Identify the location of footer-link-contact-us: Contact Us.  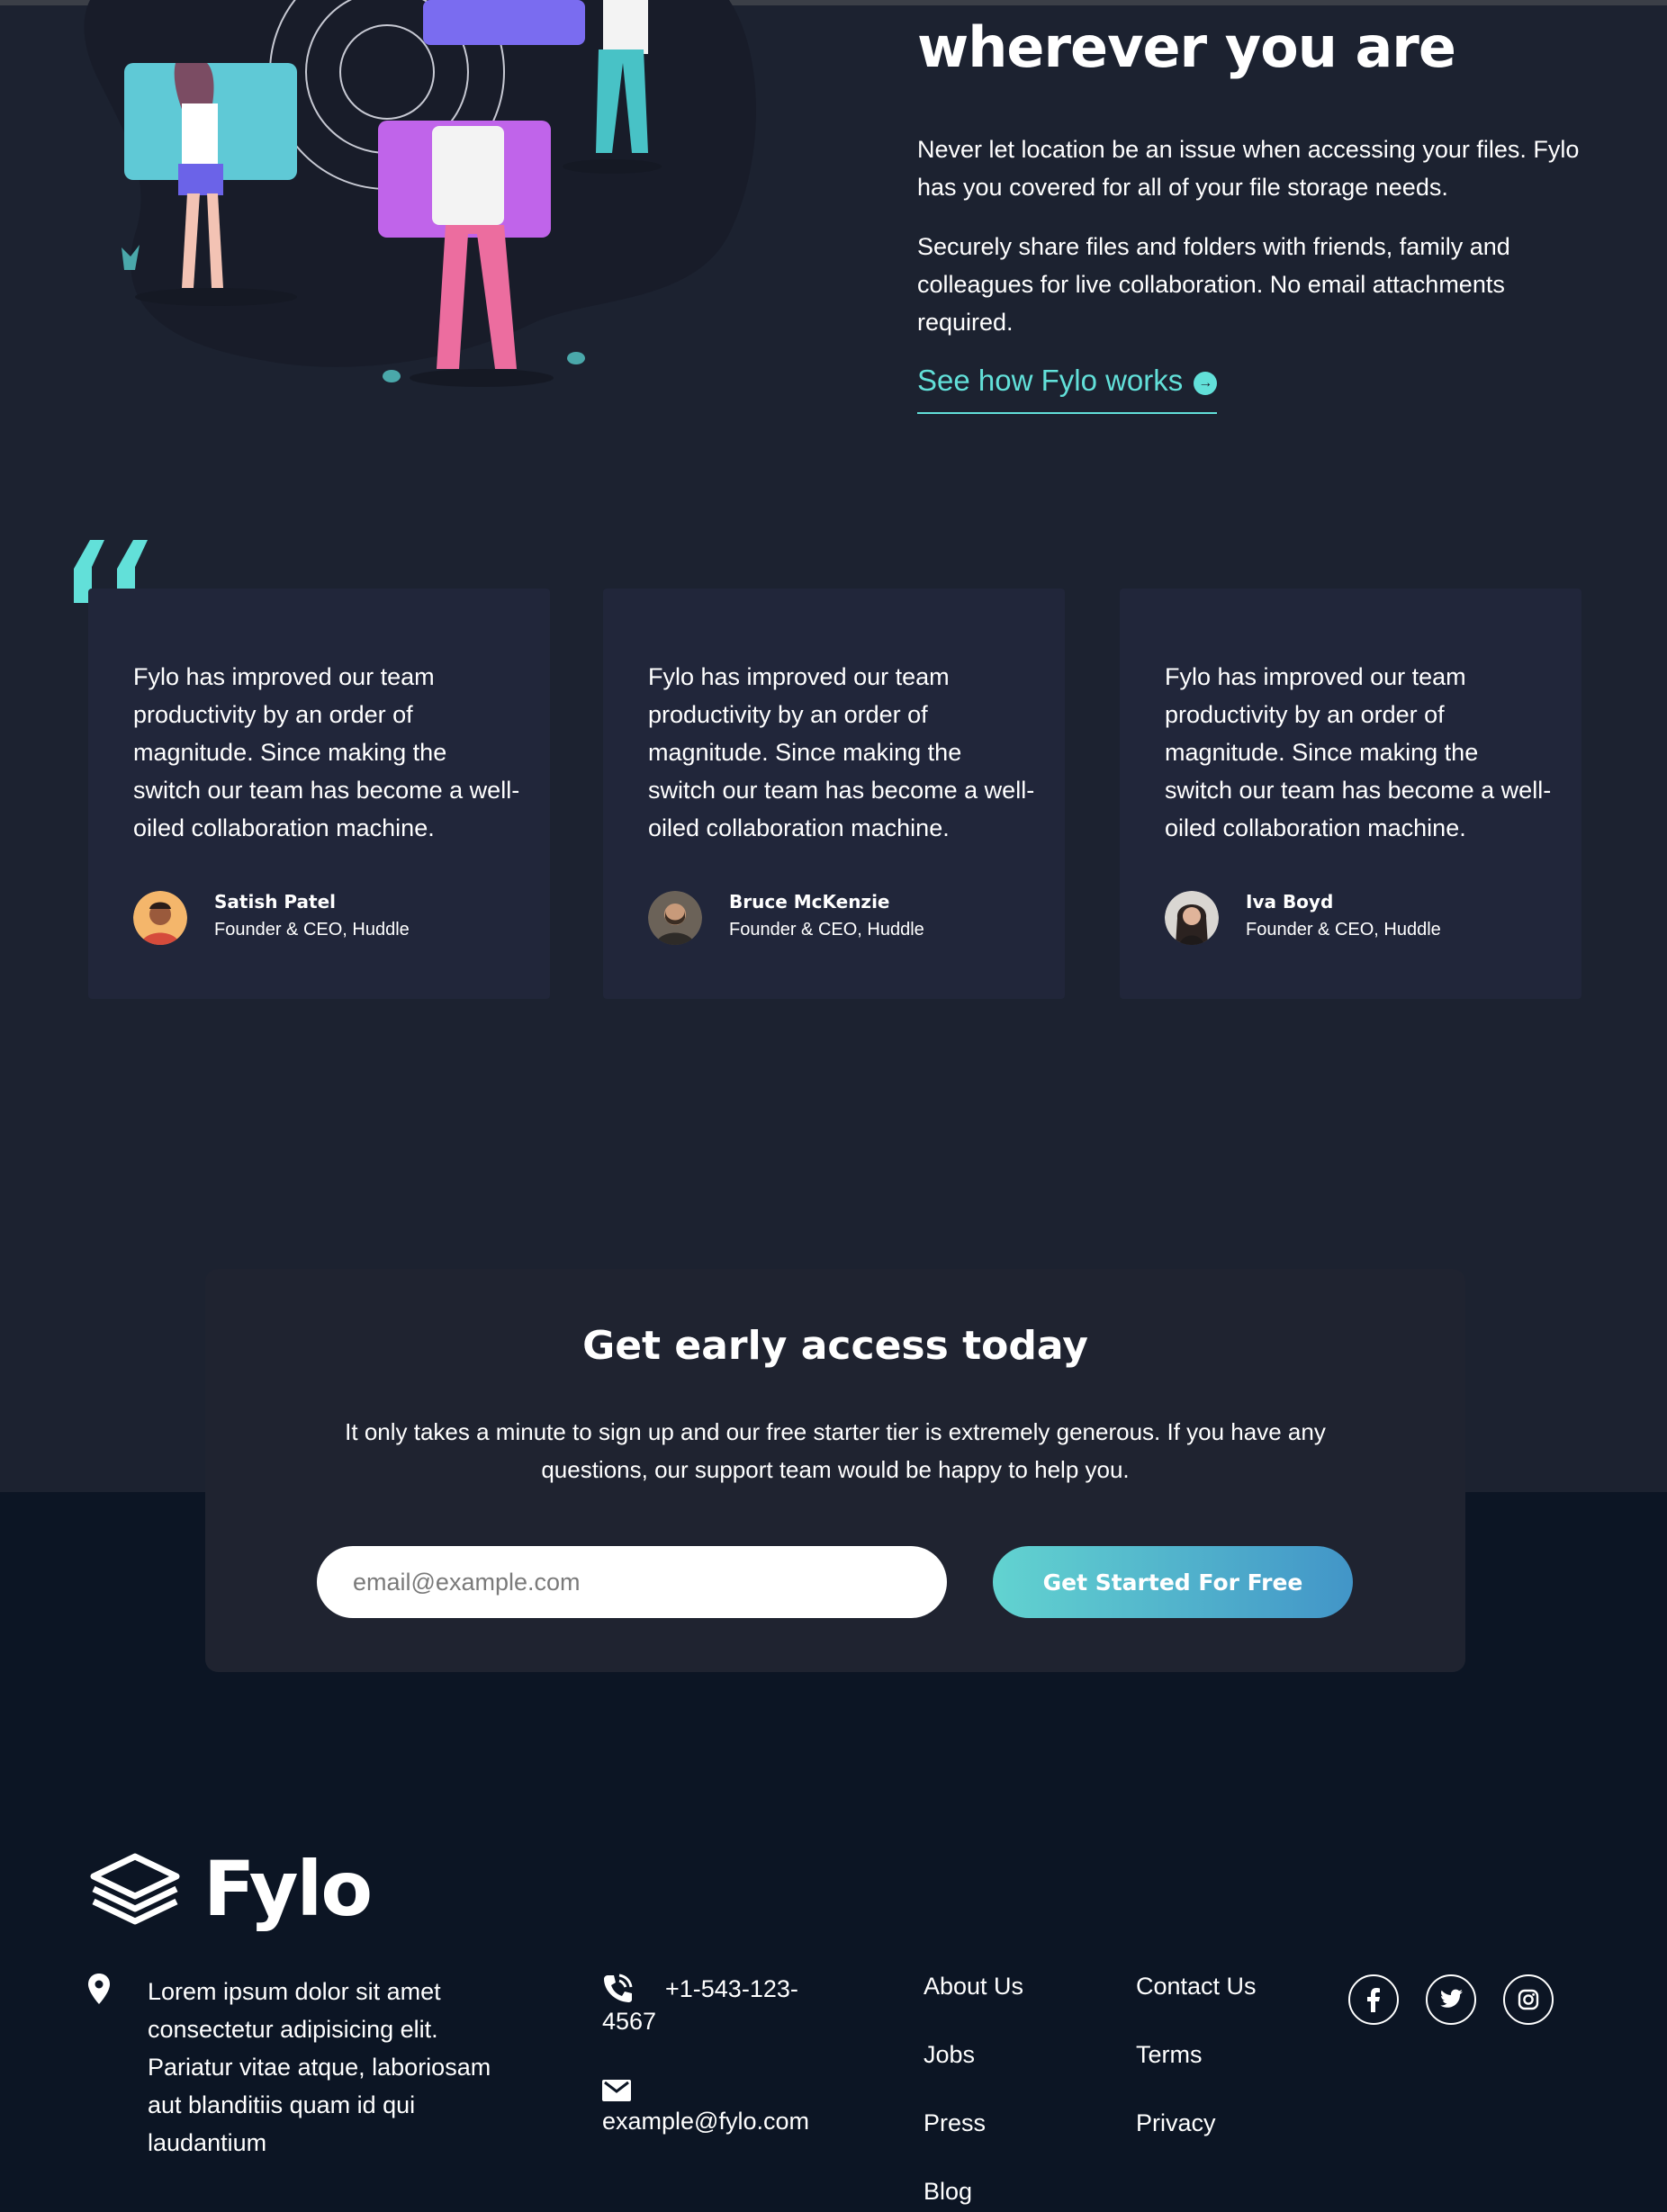
(1196, 2007).